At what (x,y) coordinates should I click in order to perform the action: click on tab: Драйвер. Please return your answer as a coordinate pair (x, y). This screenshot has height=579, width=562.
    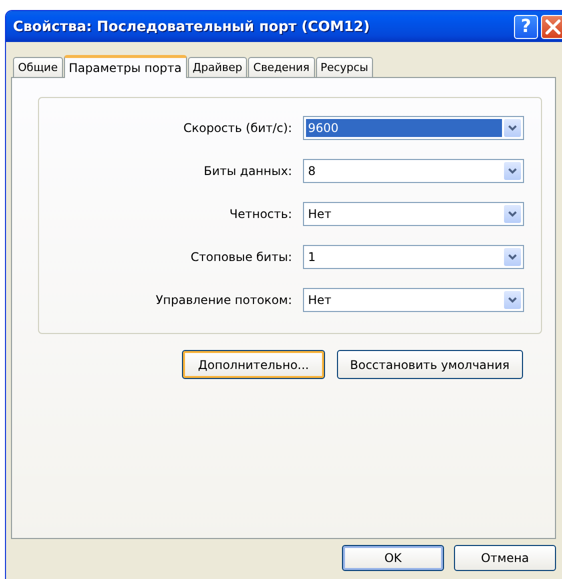
    Looking at the image, I should click on (218, 67).